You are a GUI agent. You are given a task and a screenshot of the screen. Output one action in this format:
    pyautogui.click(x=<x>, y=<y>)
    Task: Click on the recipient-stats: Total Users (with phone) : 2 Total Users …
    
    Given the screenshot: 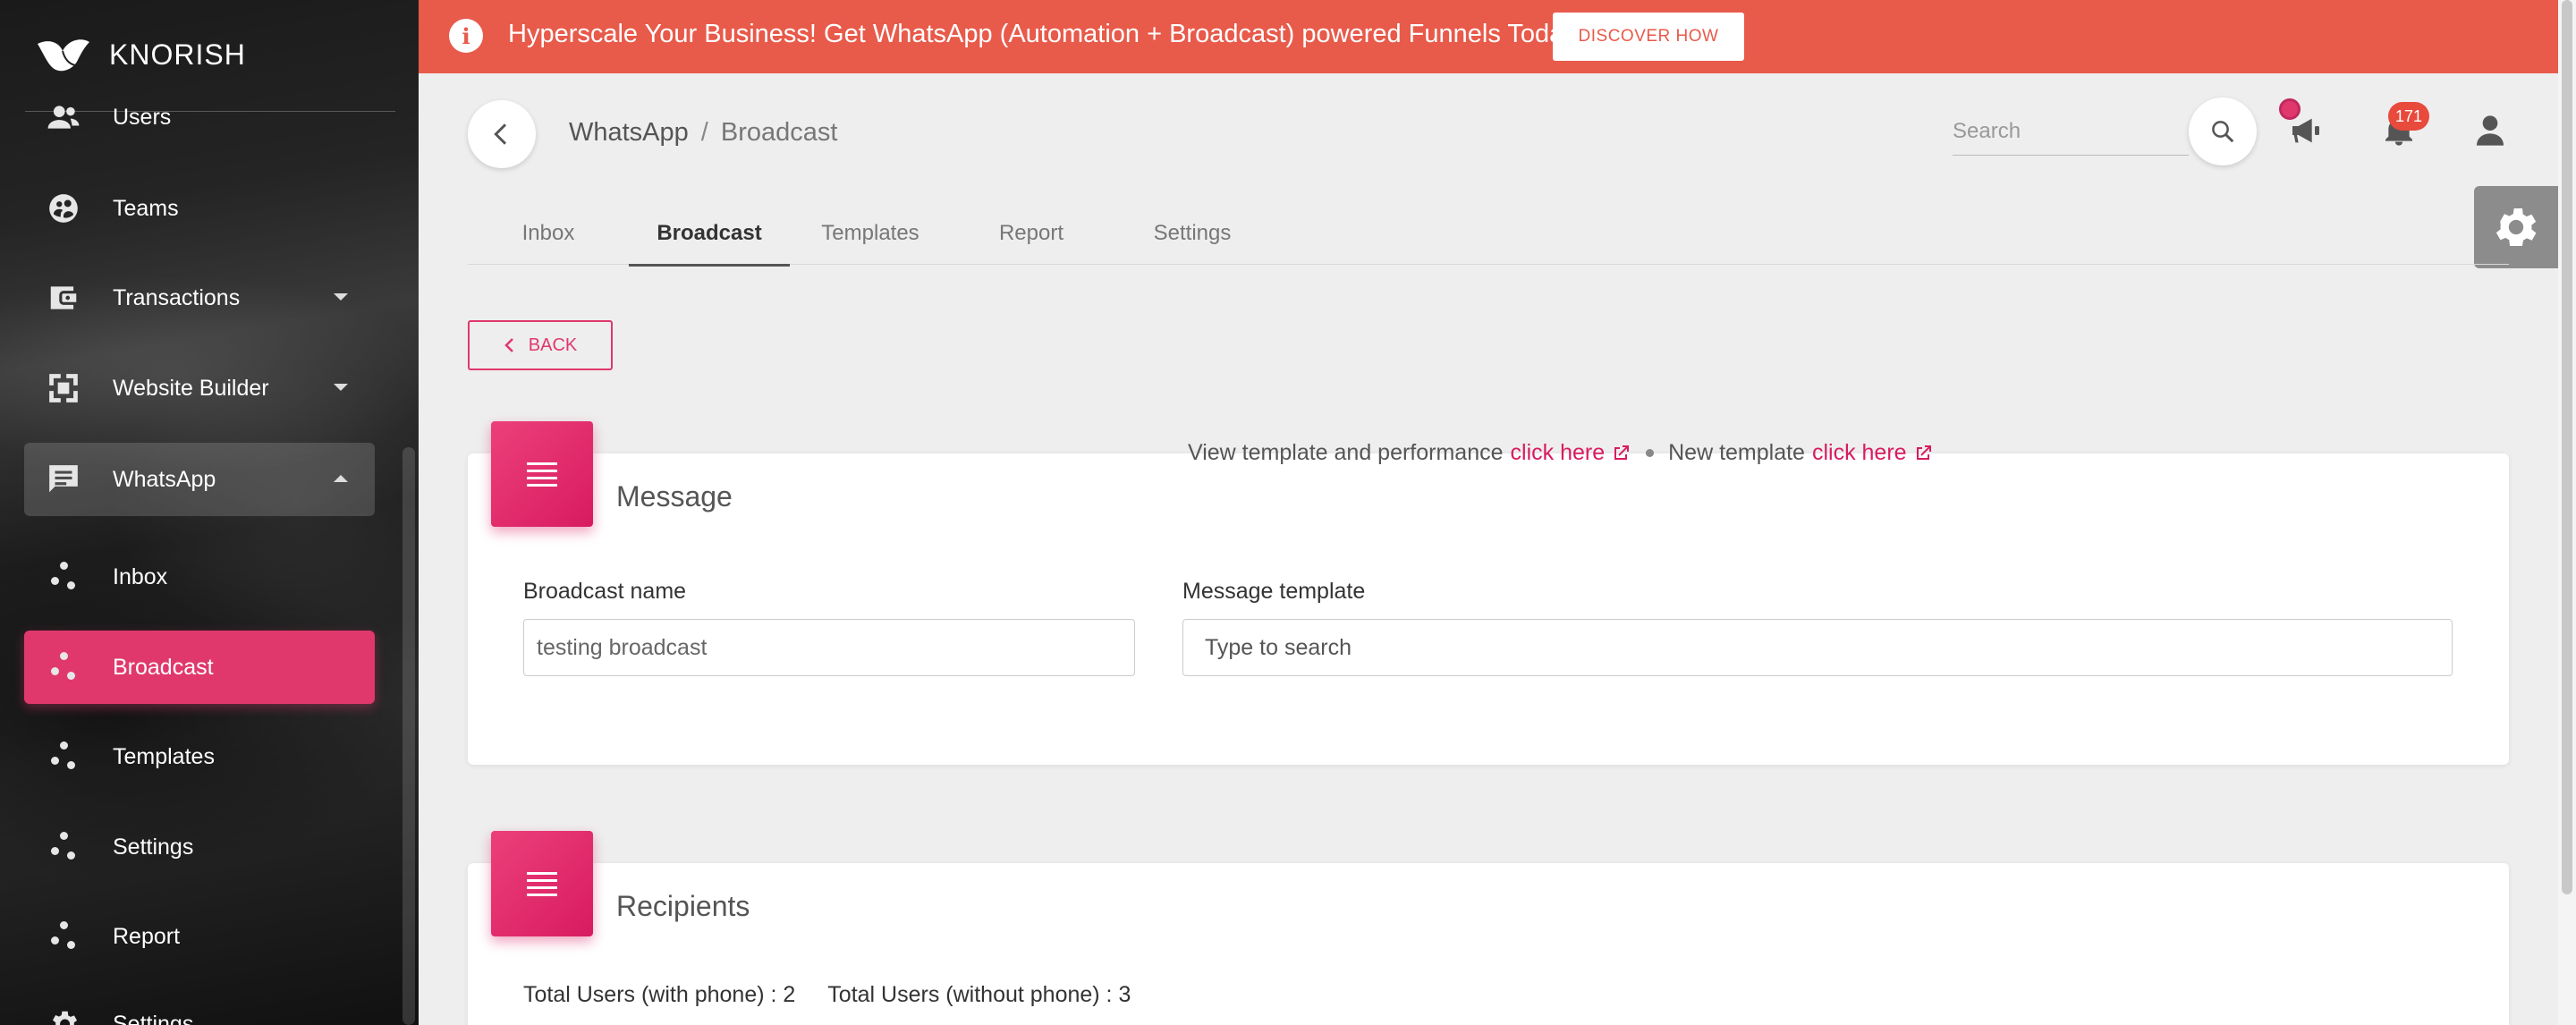 What is the action you would take?
    pyautogui.click(x=827, y=995)
    